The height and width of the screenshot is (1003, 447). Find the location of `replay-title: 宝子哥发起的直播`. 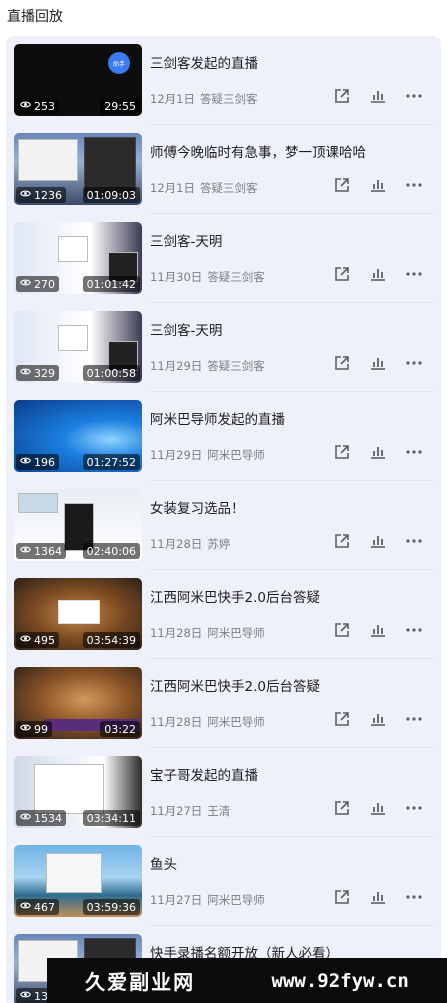

replay-title: 宝子哥发起的直播 is located at coordinates (204, 774).